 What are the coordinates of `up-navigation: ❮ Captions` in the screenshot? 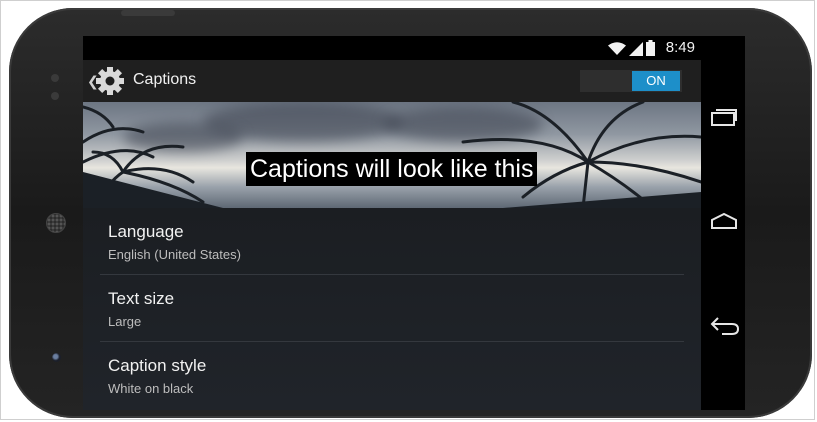 It's located at (148, 81).